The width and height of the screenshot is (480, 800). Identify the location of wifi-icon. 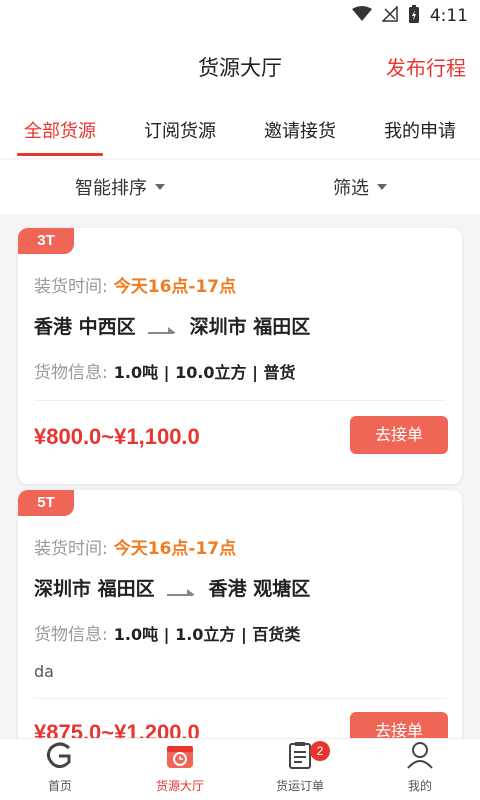
(361, 16).